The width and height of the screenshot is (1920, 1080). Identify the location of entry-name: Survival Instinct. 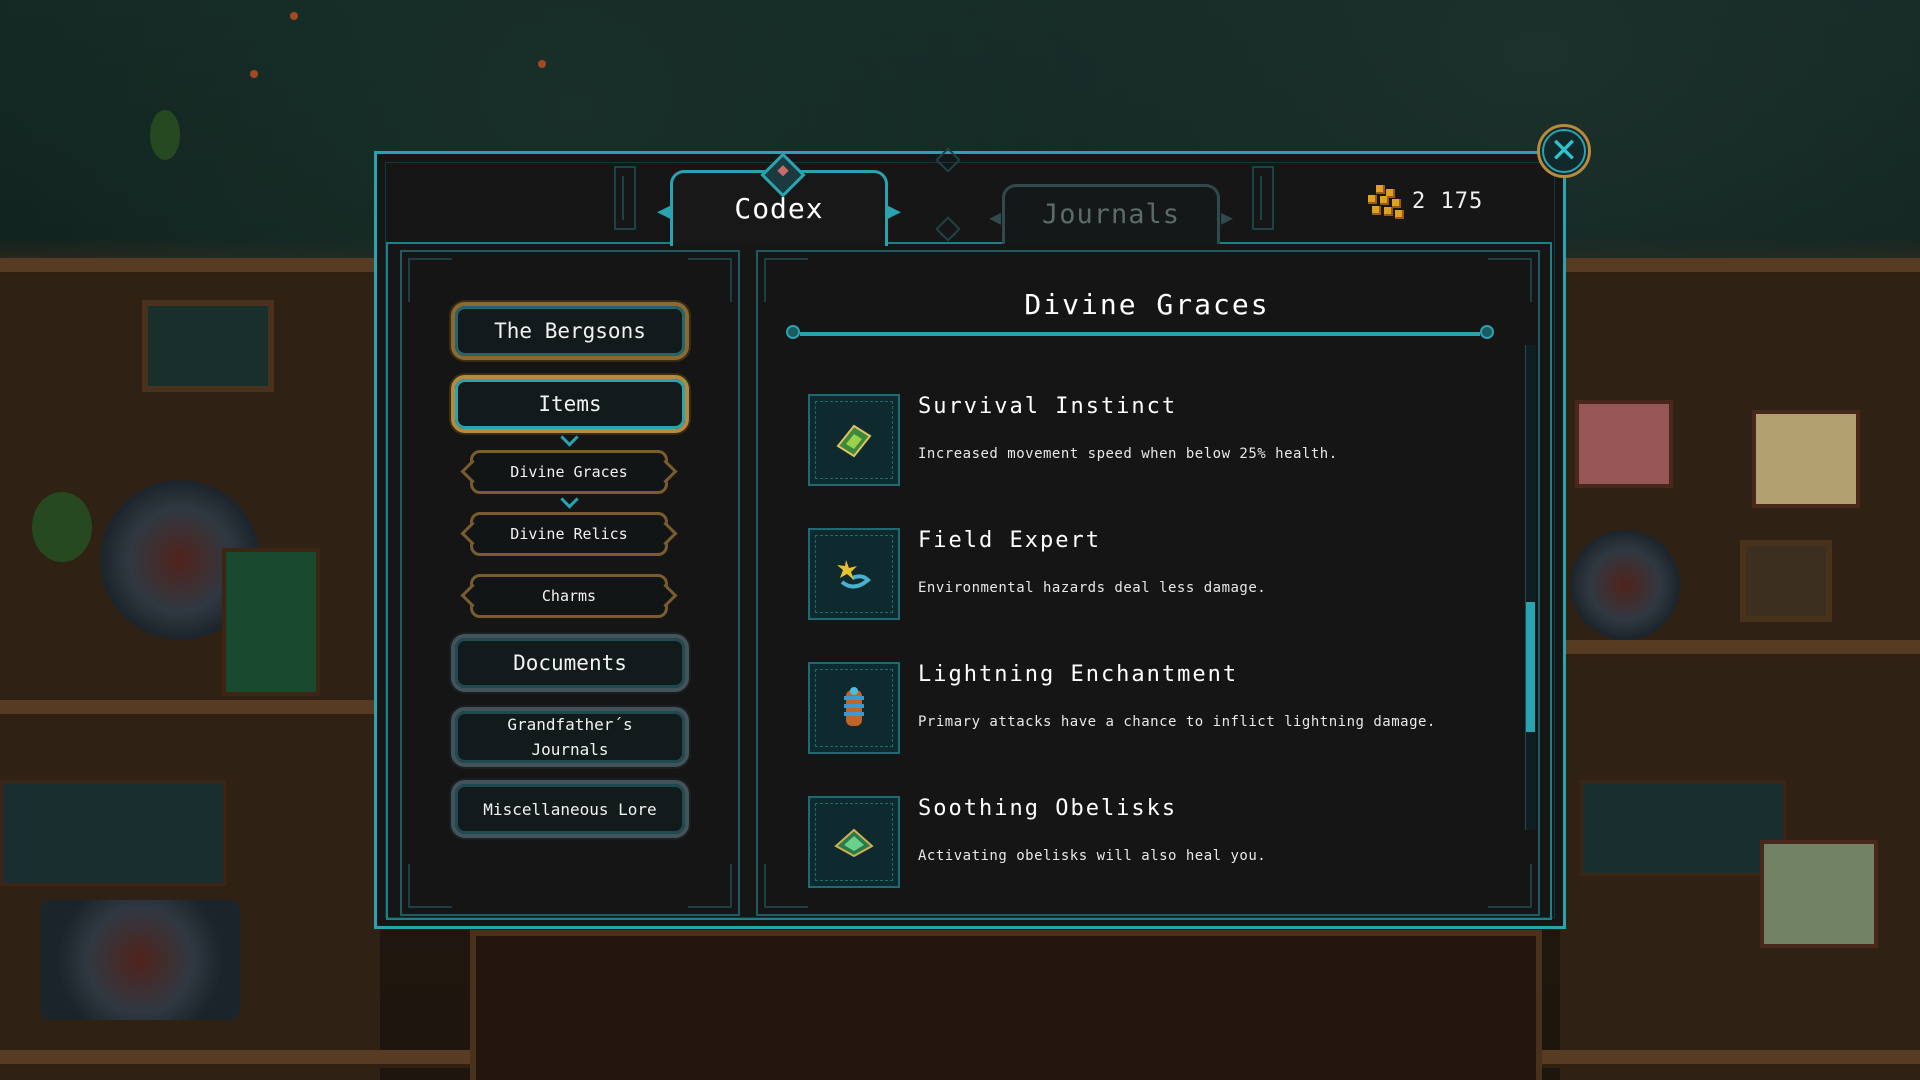
(1048, 406).